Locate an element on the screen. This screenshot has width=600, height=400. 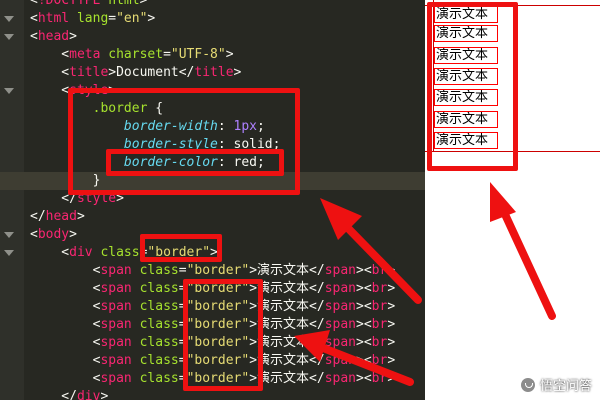
chat-bubble-icon is located at coordinates (527, 384).